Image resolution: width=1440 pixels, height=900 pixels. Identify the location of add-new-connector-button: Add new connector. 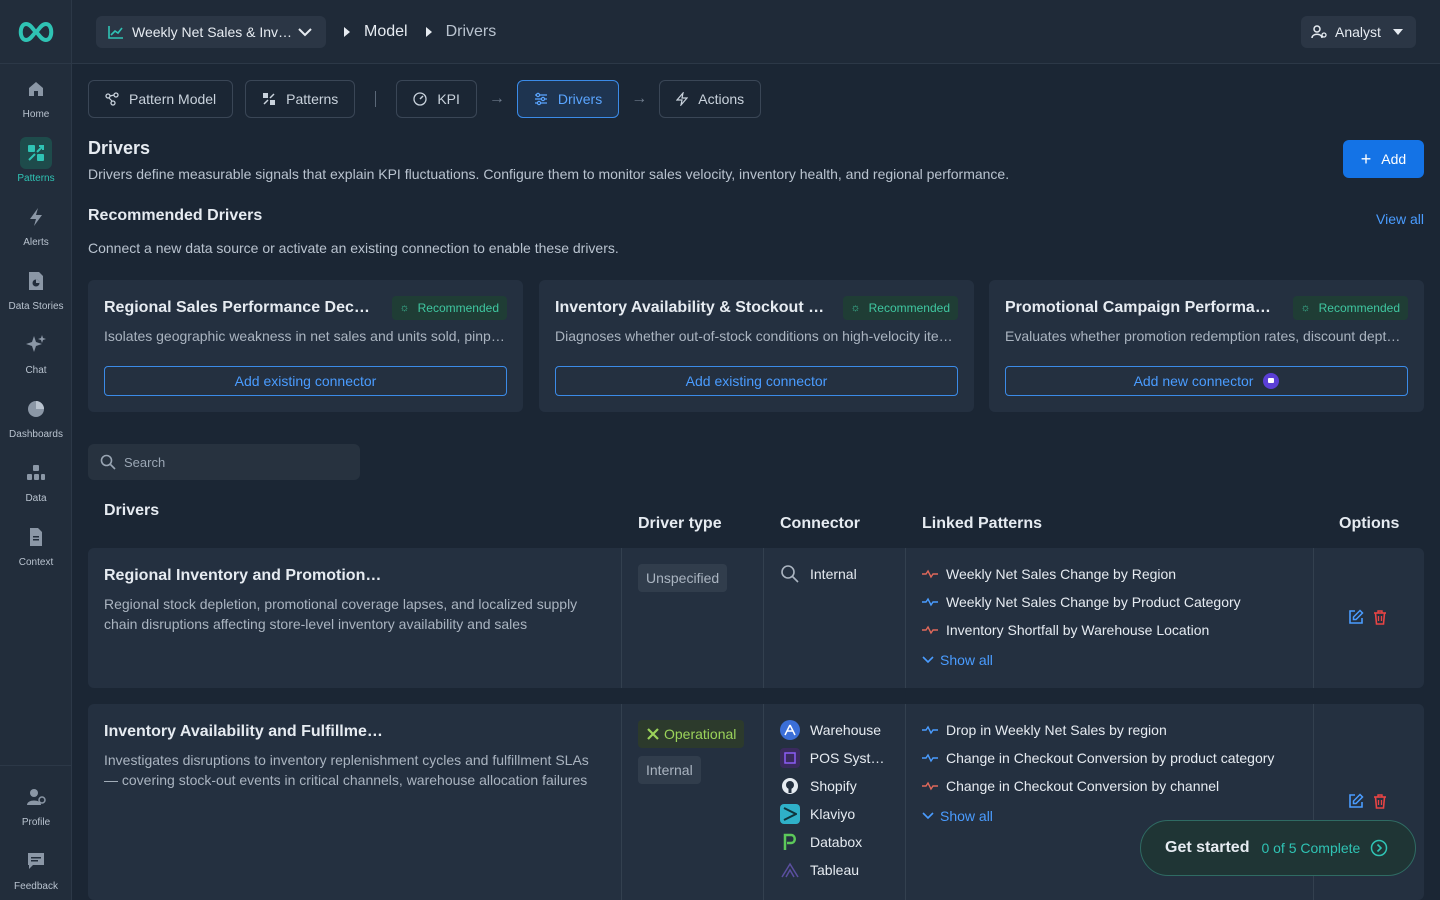
(1206, 381).